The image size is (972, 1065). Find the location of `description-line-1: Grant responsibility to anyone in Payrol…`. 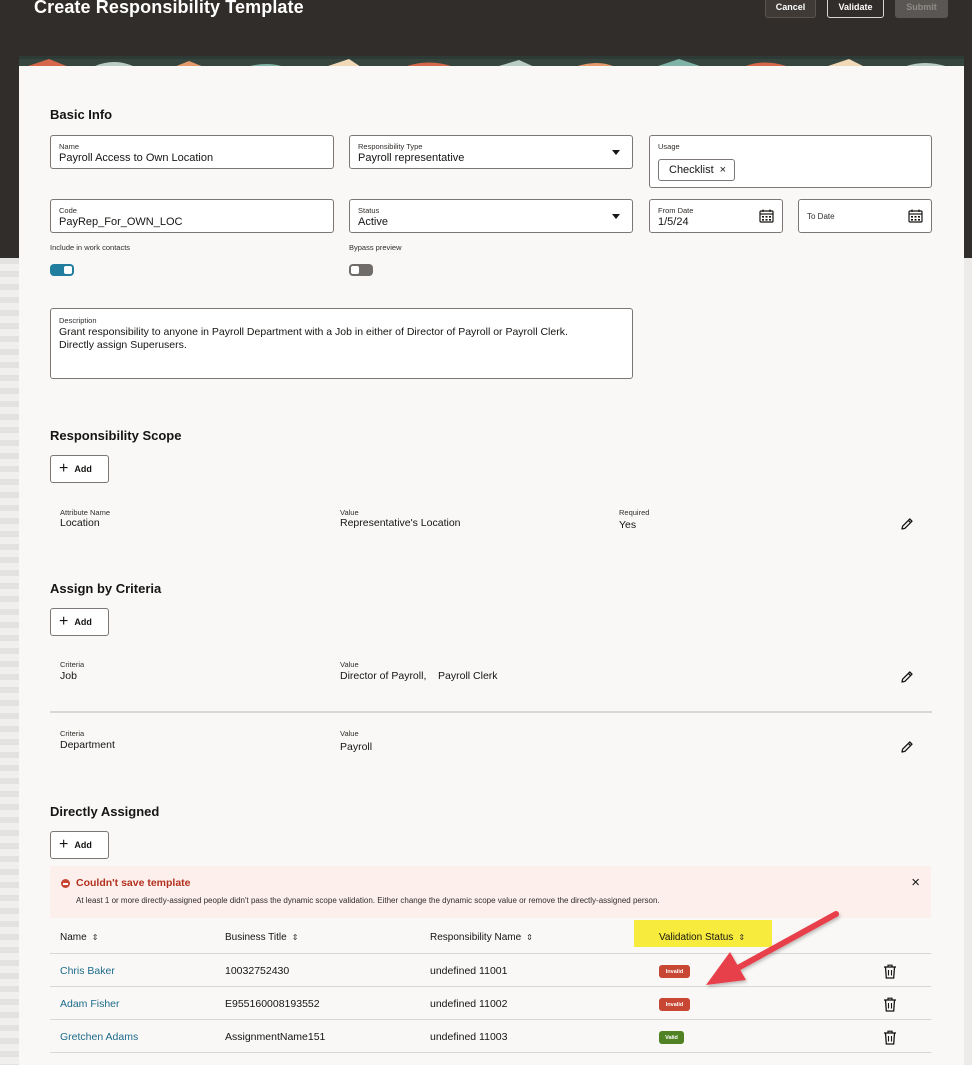

description-line-1: Grant responsibility to anyone in Payrol… is located at coordinates (313, 332).